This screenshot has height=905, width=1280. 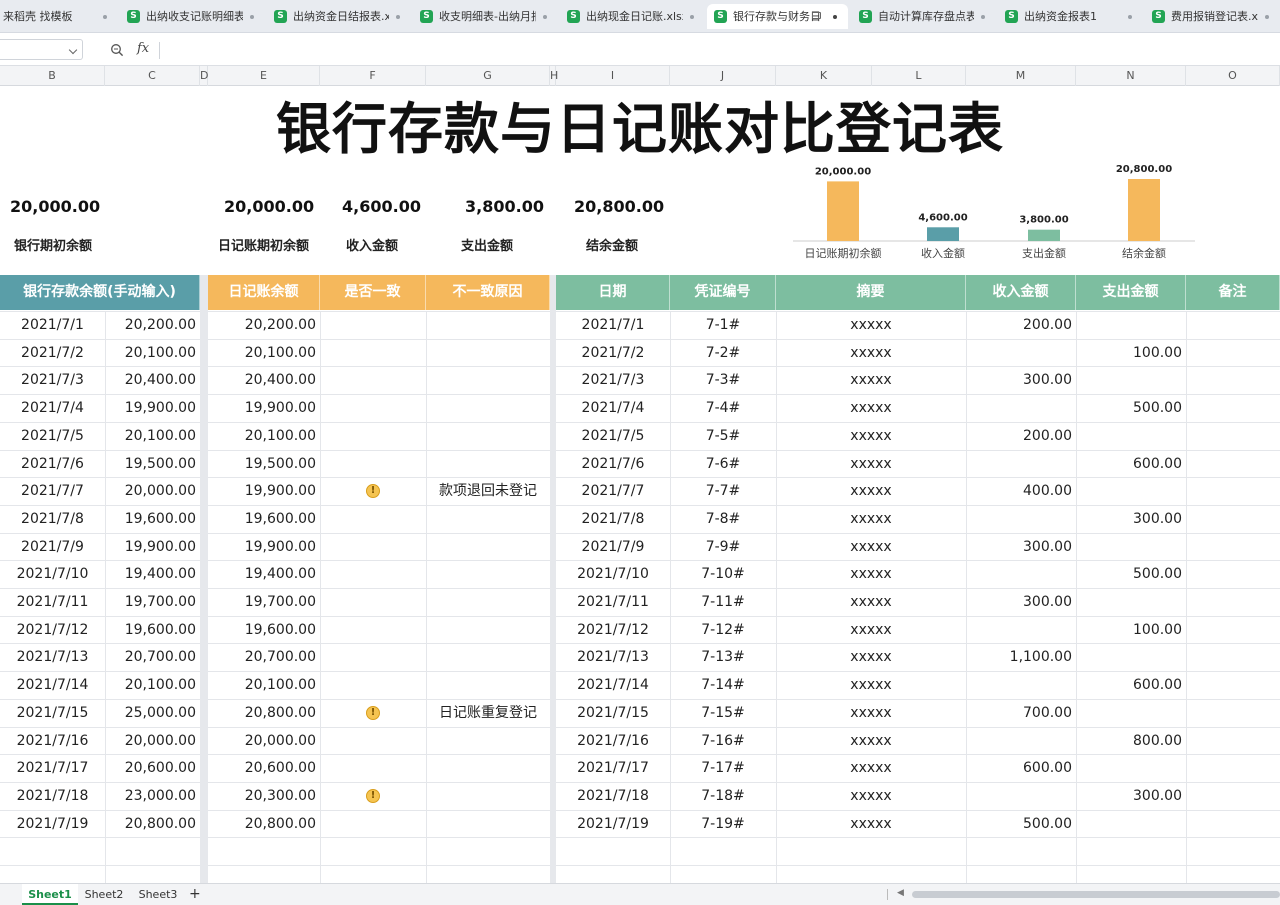 I want to click on income-cell: 700.00, so click(x=1021, y=713).